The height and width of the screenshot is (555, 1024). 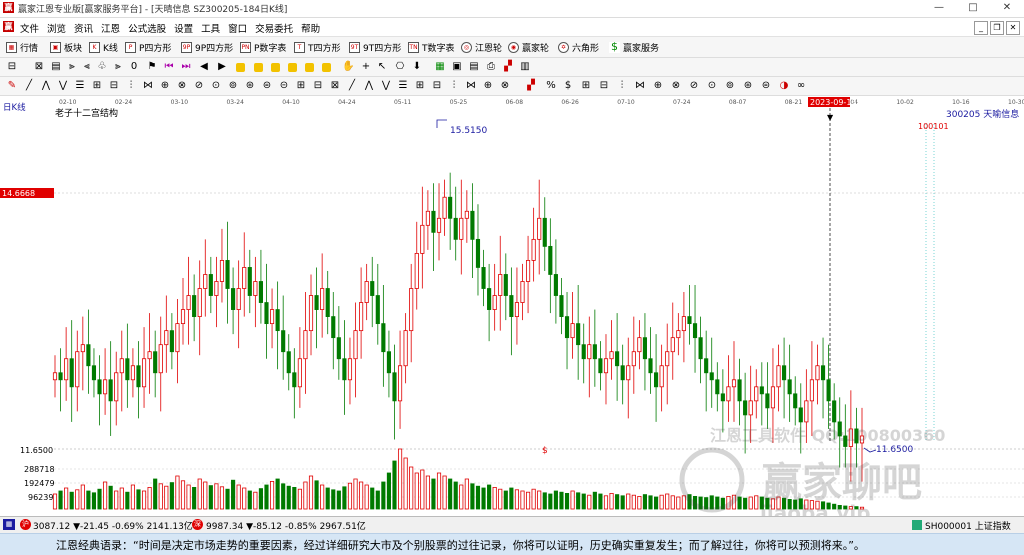 What do you see at coordinates (386, 86) in the screenshot?
I see `fib-icon: ⋁` at bounding box center [386, 86].